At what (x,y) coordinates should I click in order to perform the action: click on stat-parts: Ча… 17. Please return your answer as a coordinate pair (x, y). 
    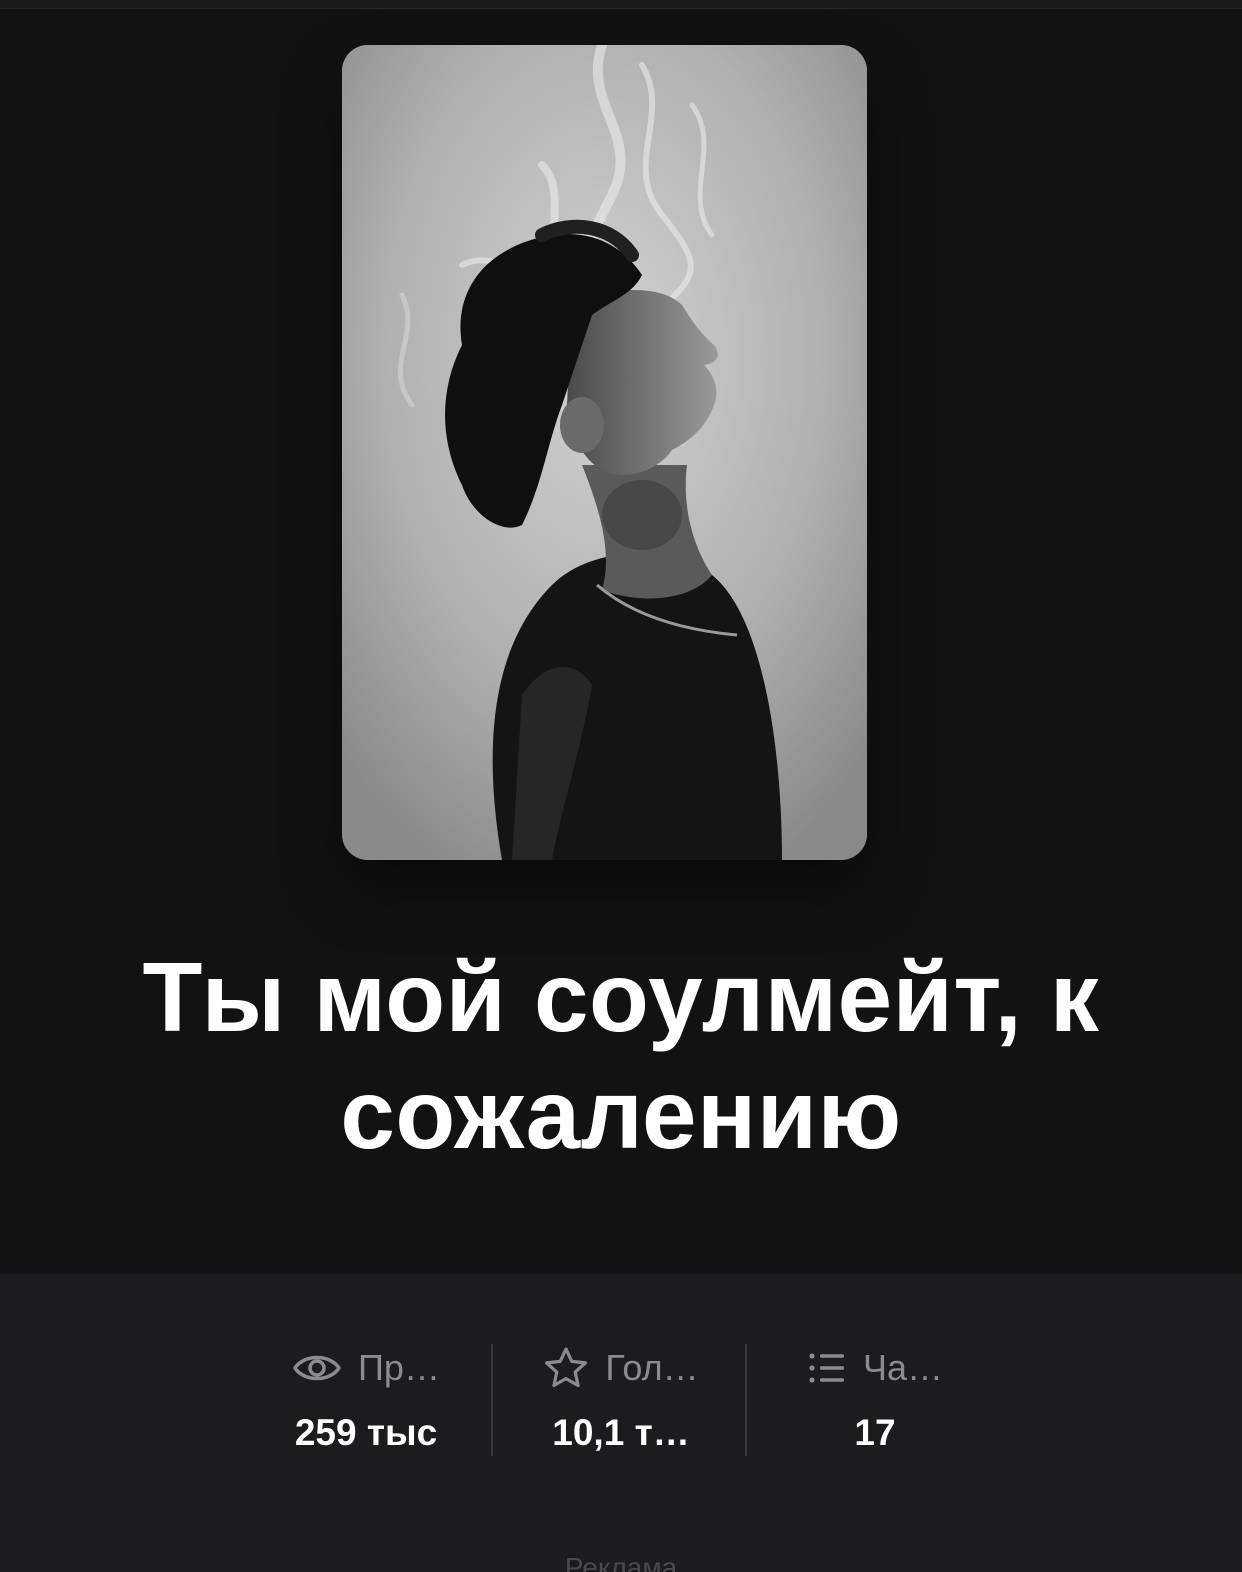
    Looking at the image, I should click on (875, 1404).